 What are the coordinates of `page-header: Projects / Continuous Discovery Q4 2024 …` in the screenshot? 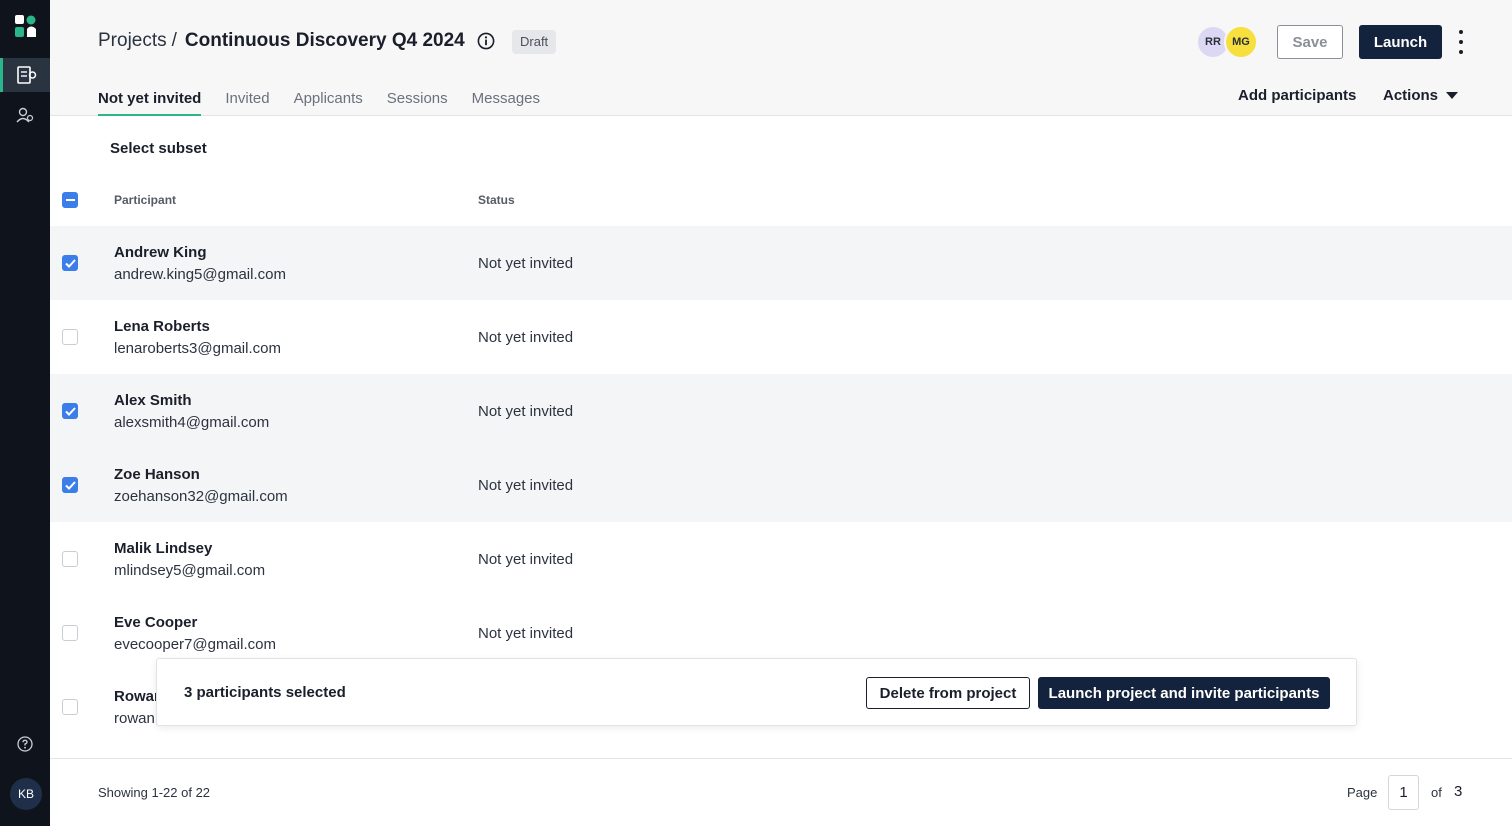 It's located at (781, 58).